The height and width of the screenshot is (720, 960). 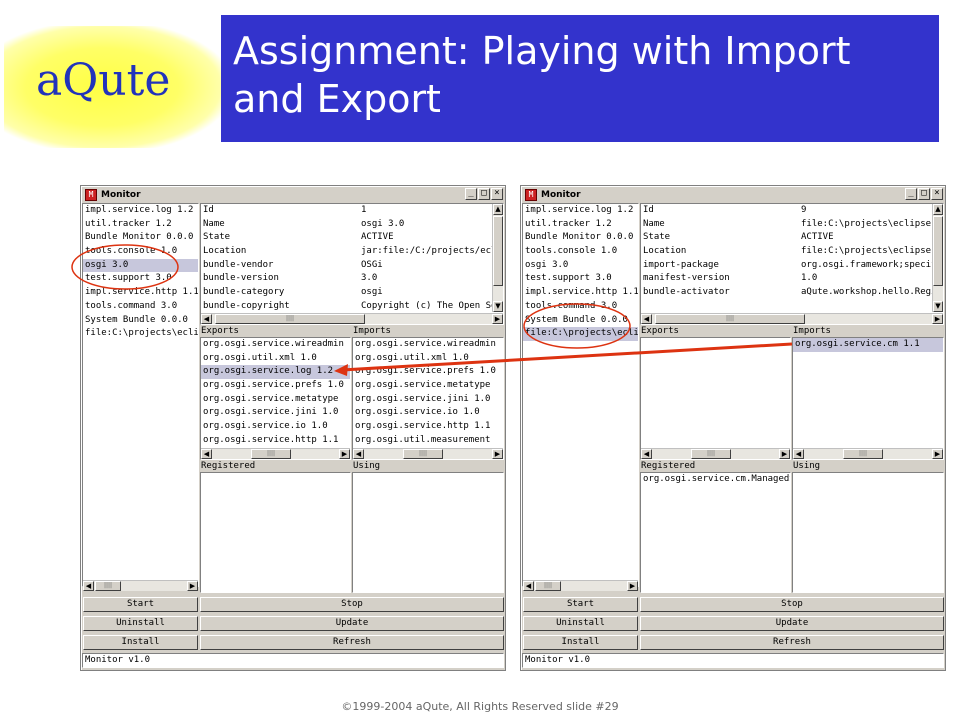 What do you see at coordinates (471, 194) in the screenshot?
I see `minimize-icon: _` at bounding box center [471, 194].